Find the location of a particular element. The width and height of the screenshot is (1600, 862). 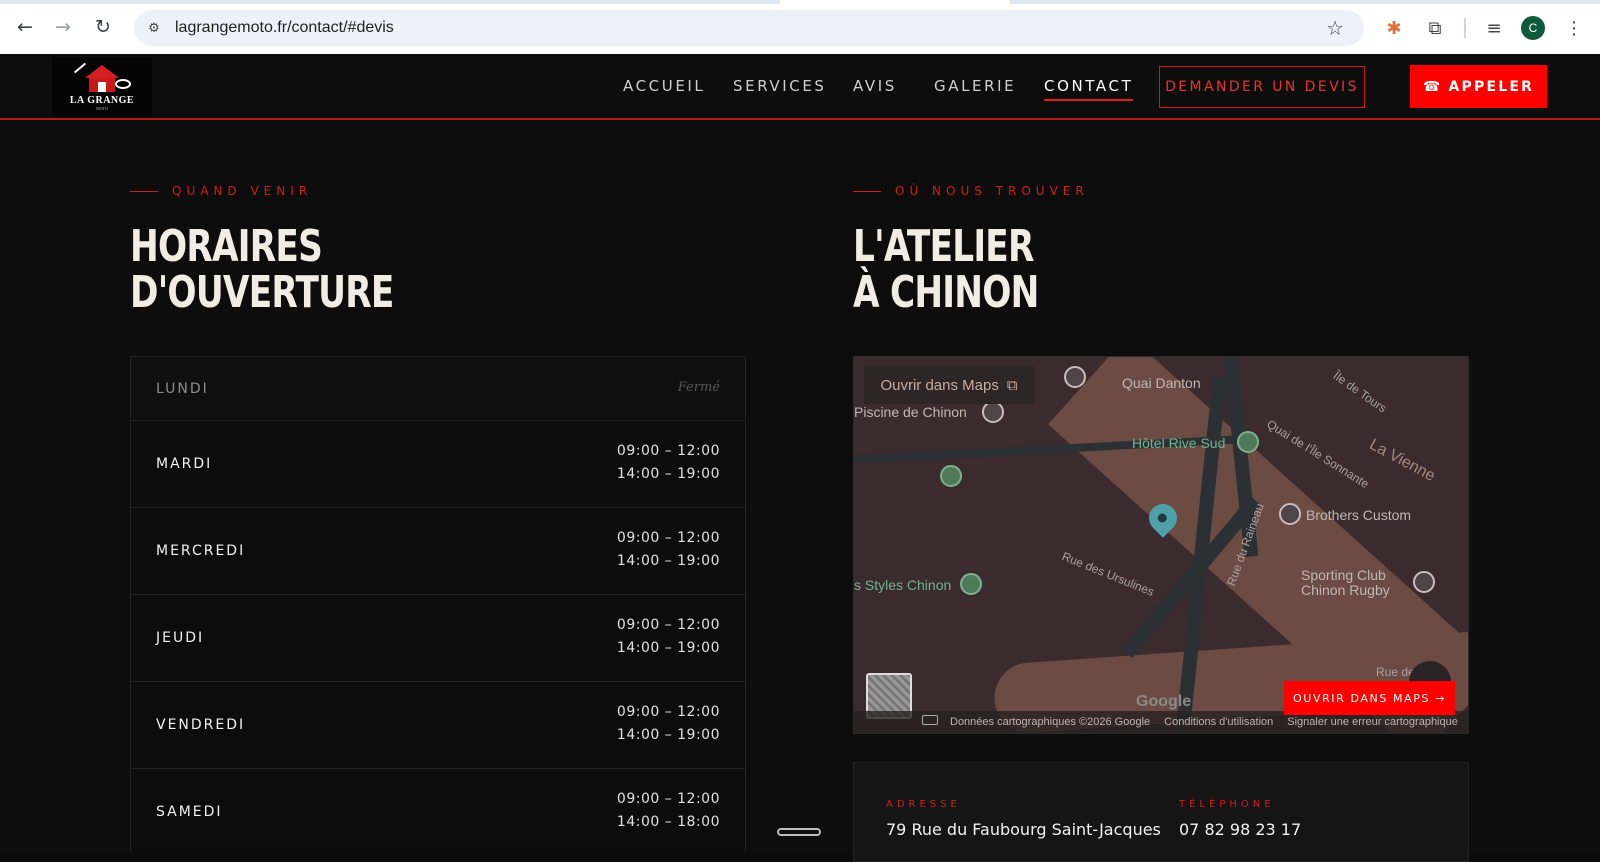

hours-title-line1: HORAIRES is located at coordinates (226, 246).